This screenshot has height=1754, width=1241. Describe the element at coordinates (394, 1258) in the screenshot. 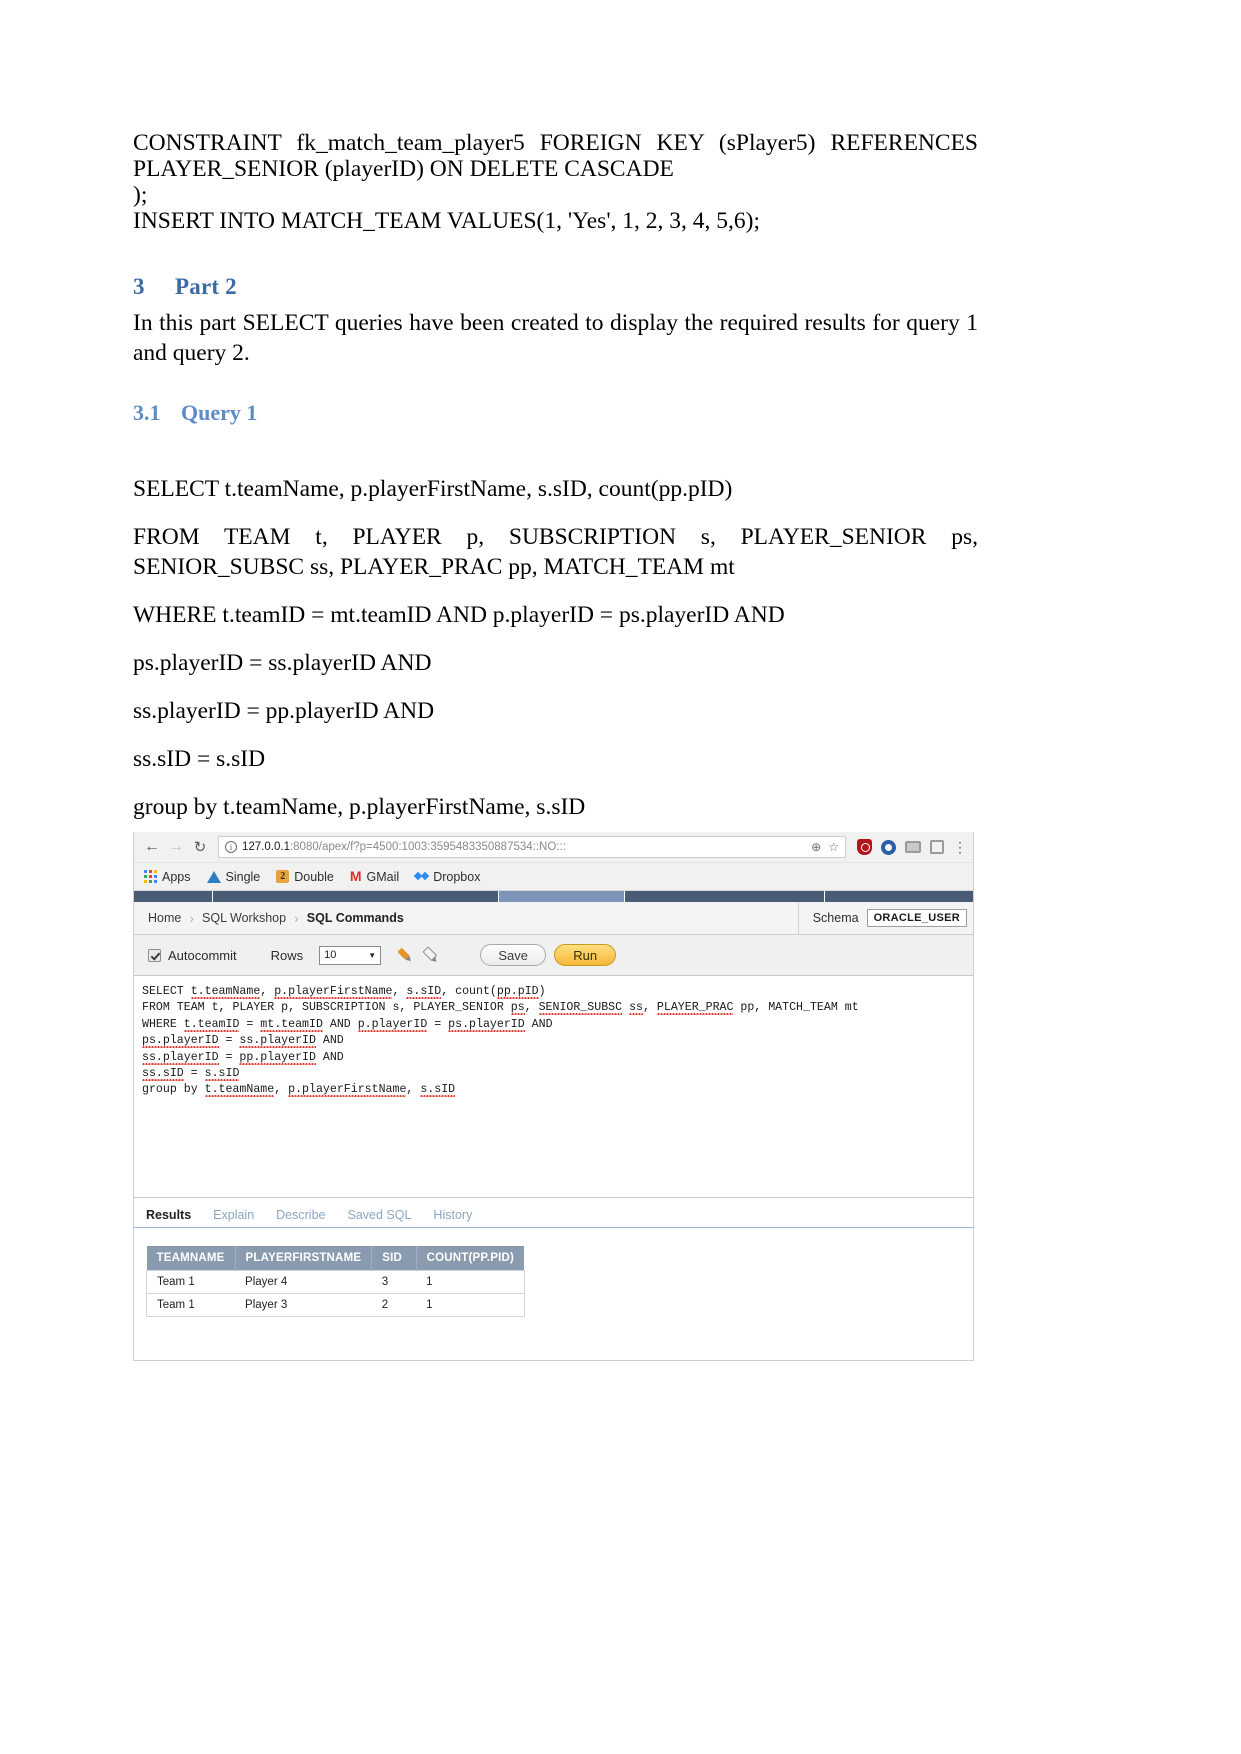

I see `column-header-sid: SID` at that location.